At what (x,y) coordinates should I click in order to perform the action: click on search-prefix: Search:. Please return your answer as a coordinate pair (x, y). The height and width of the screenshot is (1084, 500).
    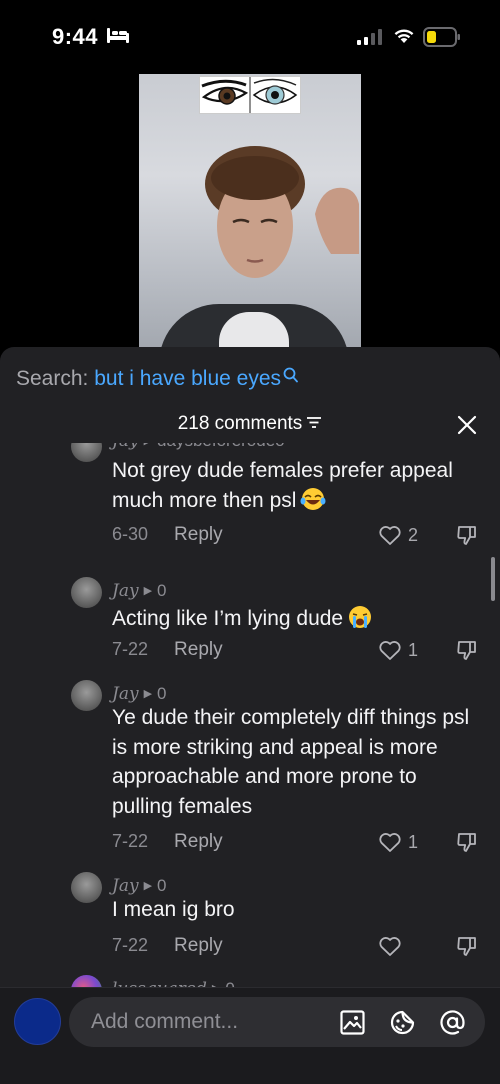
    Looking at the image, I should click on (52, 378).